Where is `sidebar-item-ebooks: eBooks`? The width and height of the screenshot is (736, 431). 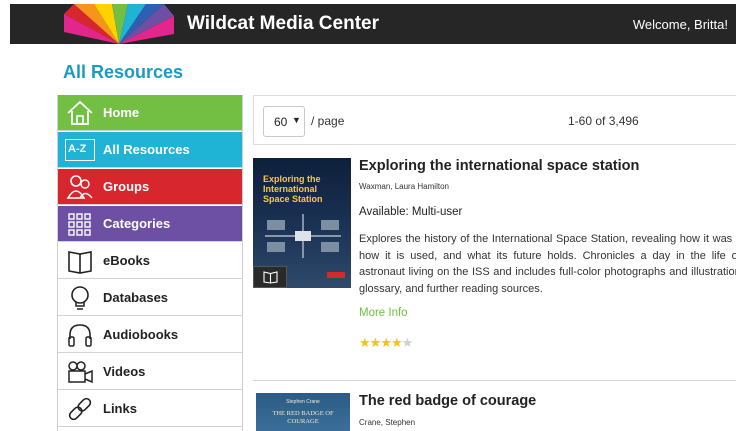
sidebar-item-ebooks: eBooks is located at coordinates (150, 261).